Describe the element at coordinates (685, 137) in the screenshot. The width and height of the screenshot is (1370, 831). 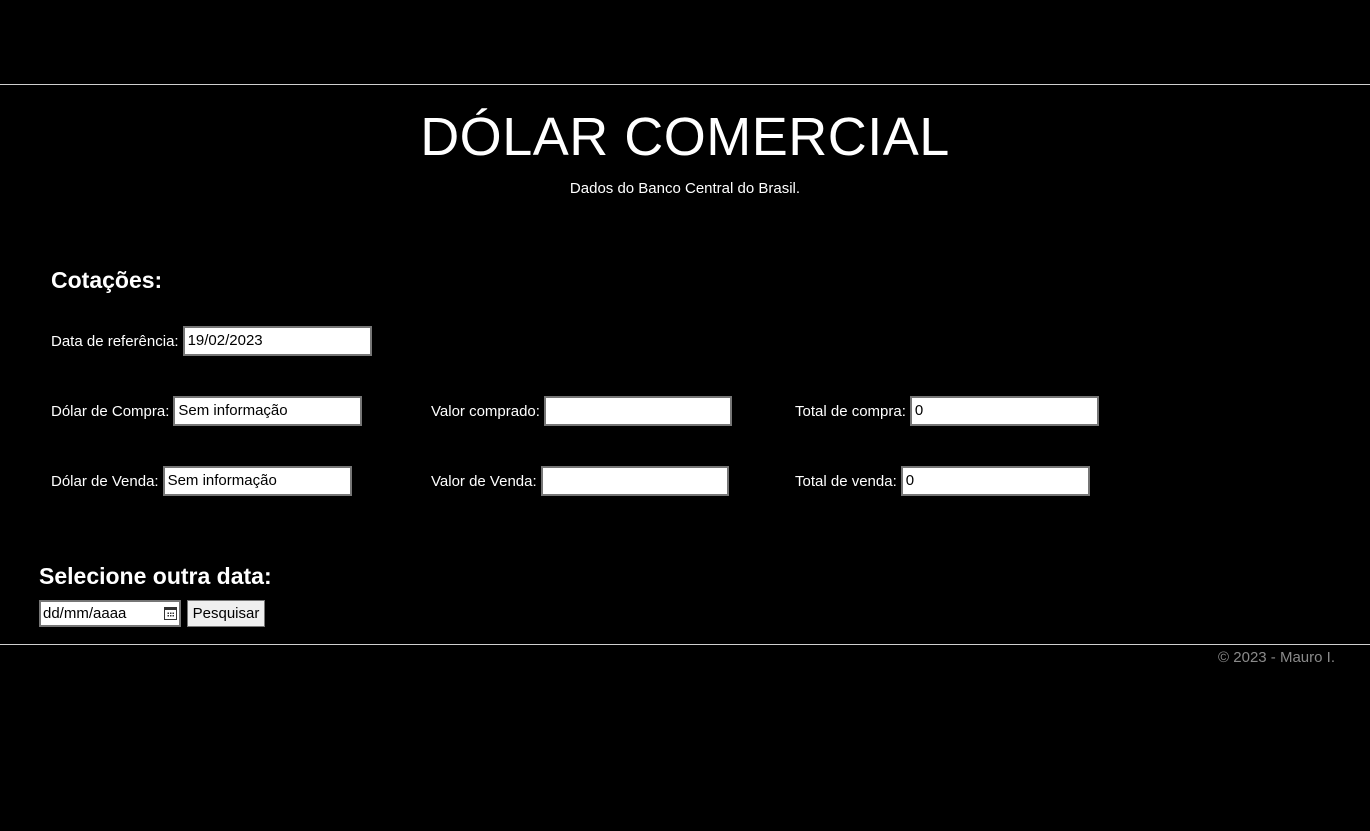
I see `page-title: DÓLAR COMERCIAL` at that location.